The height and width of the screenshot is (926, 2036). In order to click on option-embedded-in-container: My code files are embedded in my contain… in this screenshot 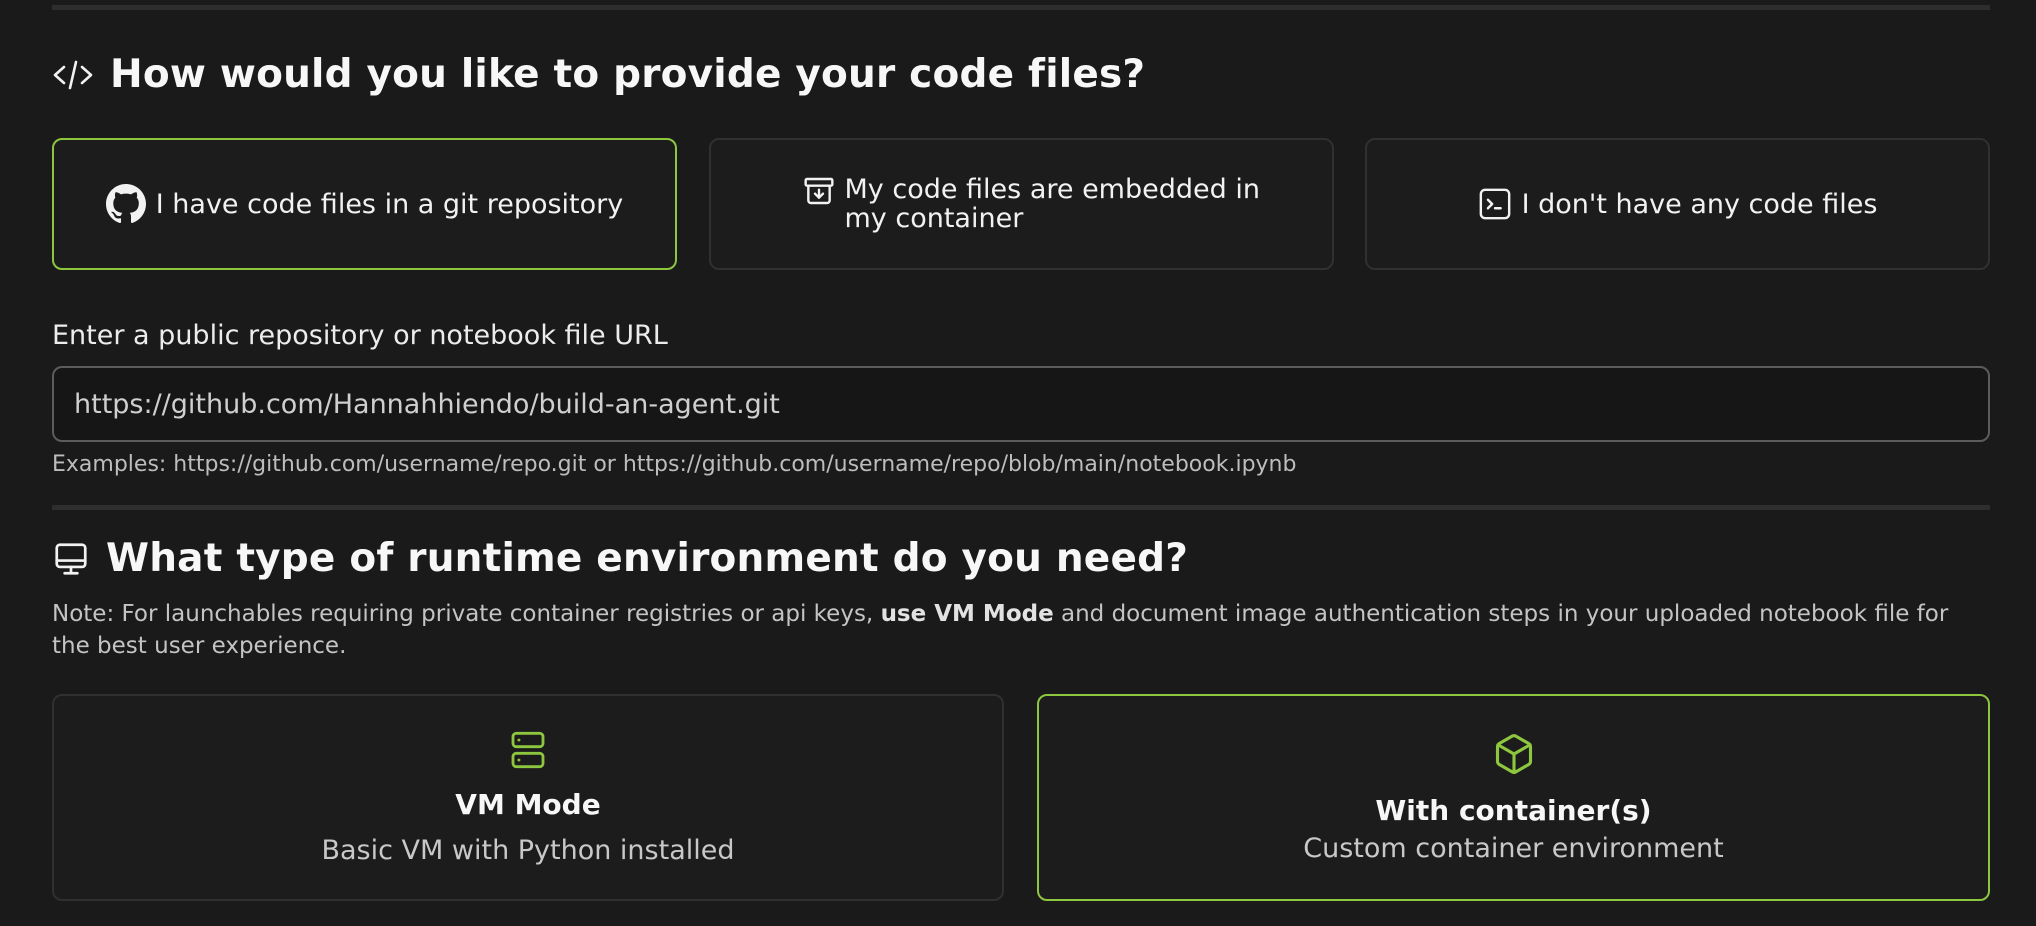, I will do `click(1021, 204)`.